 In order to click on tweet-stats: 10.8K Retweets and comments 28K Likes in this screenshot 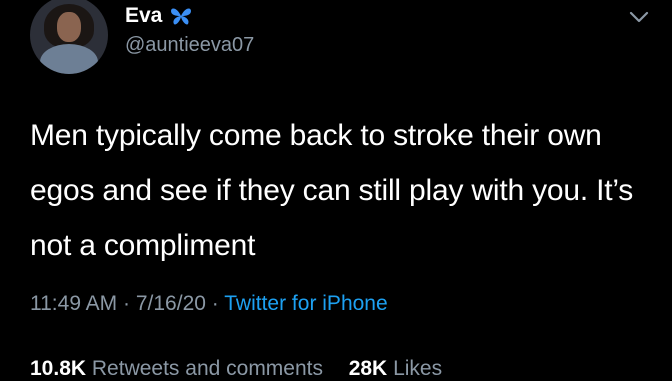, I will do `click(236, 369)`.